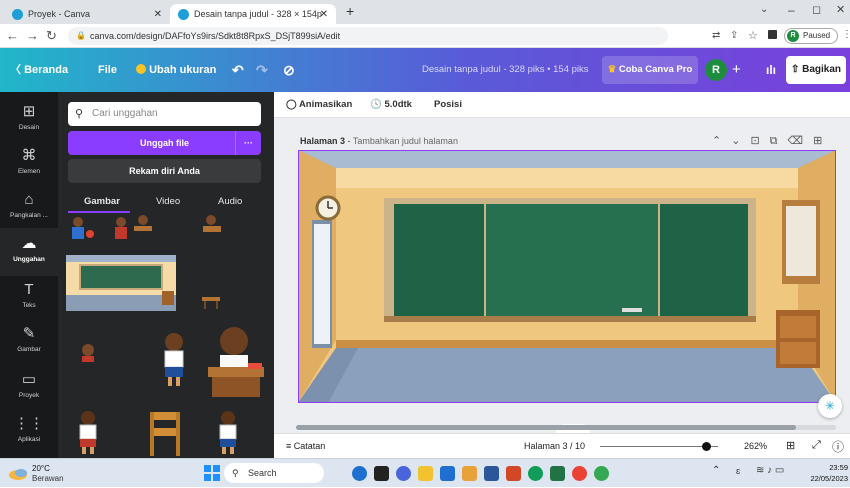 The height and width of the screenshot is (488, 850). Describe the element at coordinates (391, 104) in the screenshot. I see `duration-button: 🕓 5.0dtk` at that location.